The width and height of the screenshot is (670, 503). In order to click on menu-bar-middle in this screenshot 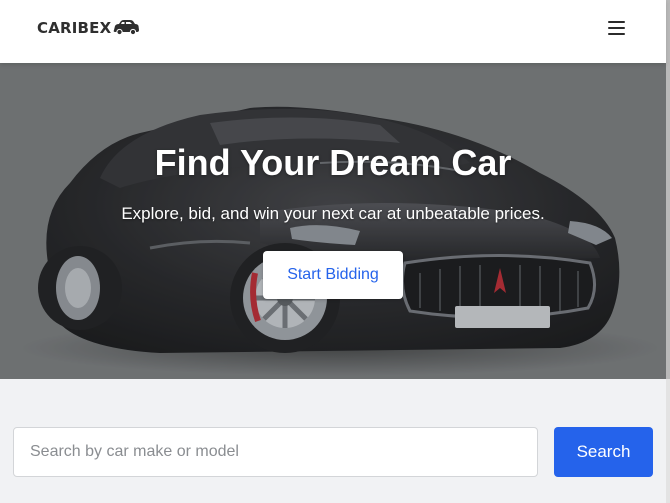, I will do `click(616, 28)`.